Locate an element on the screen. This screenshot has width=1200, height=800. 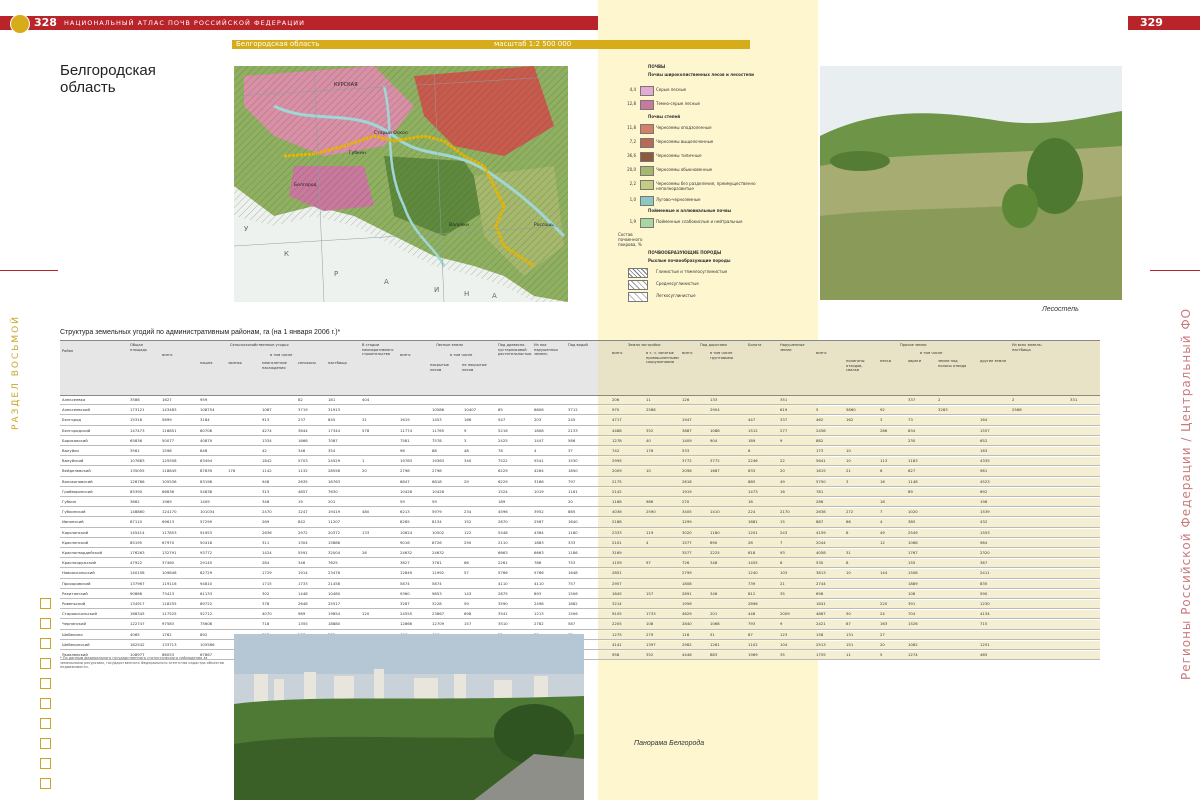
table-cell: 2175 is located at coordinates (617, 481).